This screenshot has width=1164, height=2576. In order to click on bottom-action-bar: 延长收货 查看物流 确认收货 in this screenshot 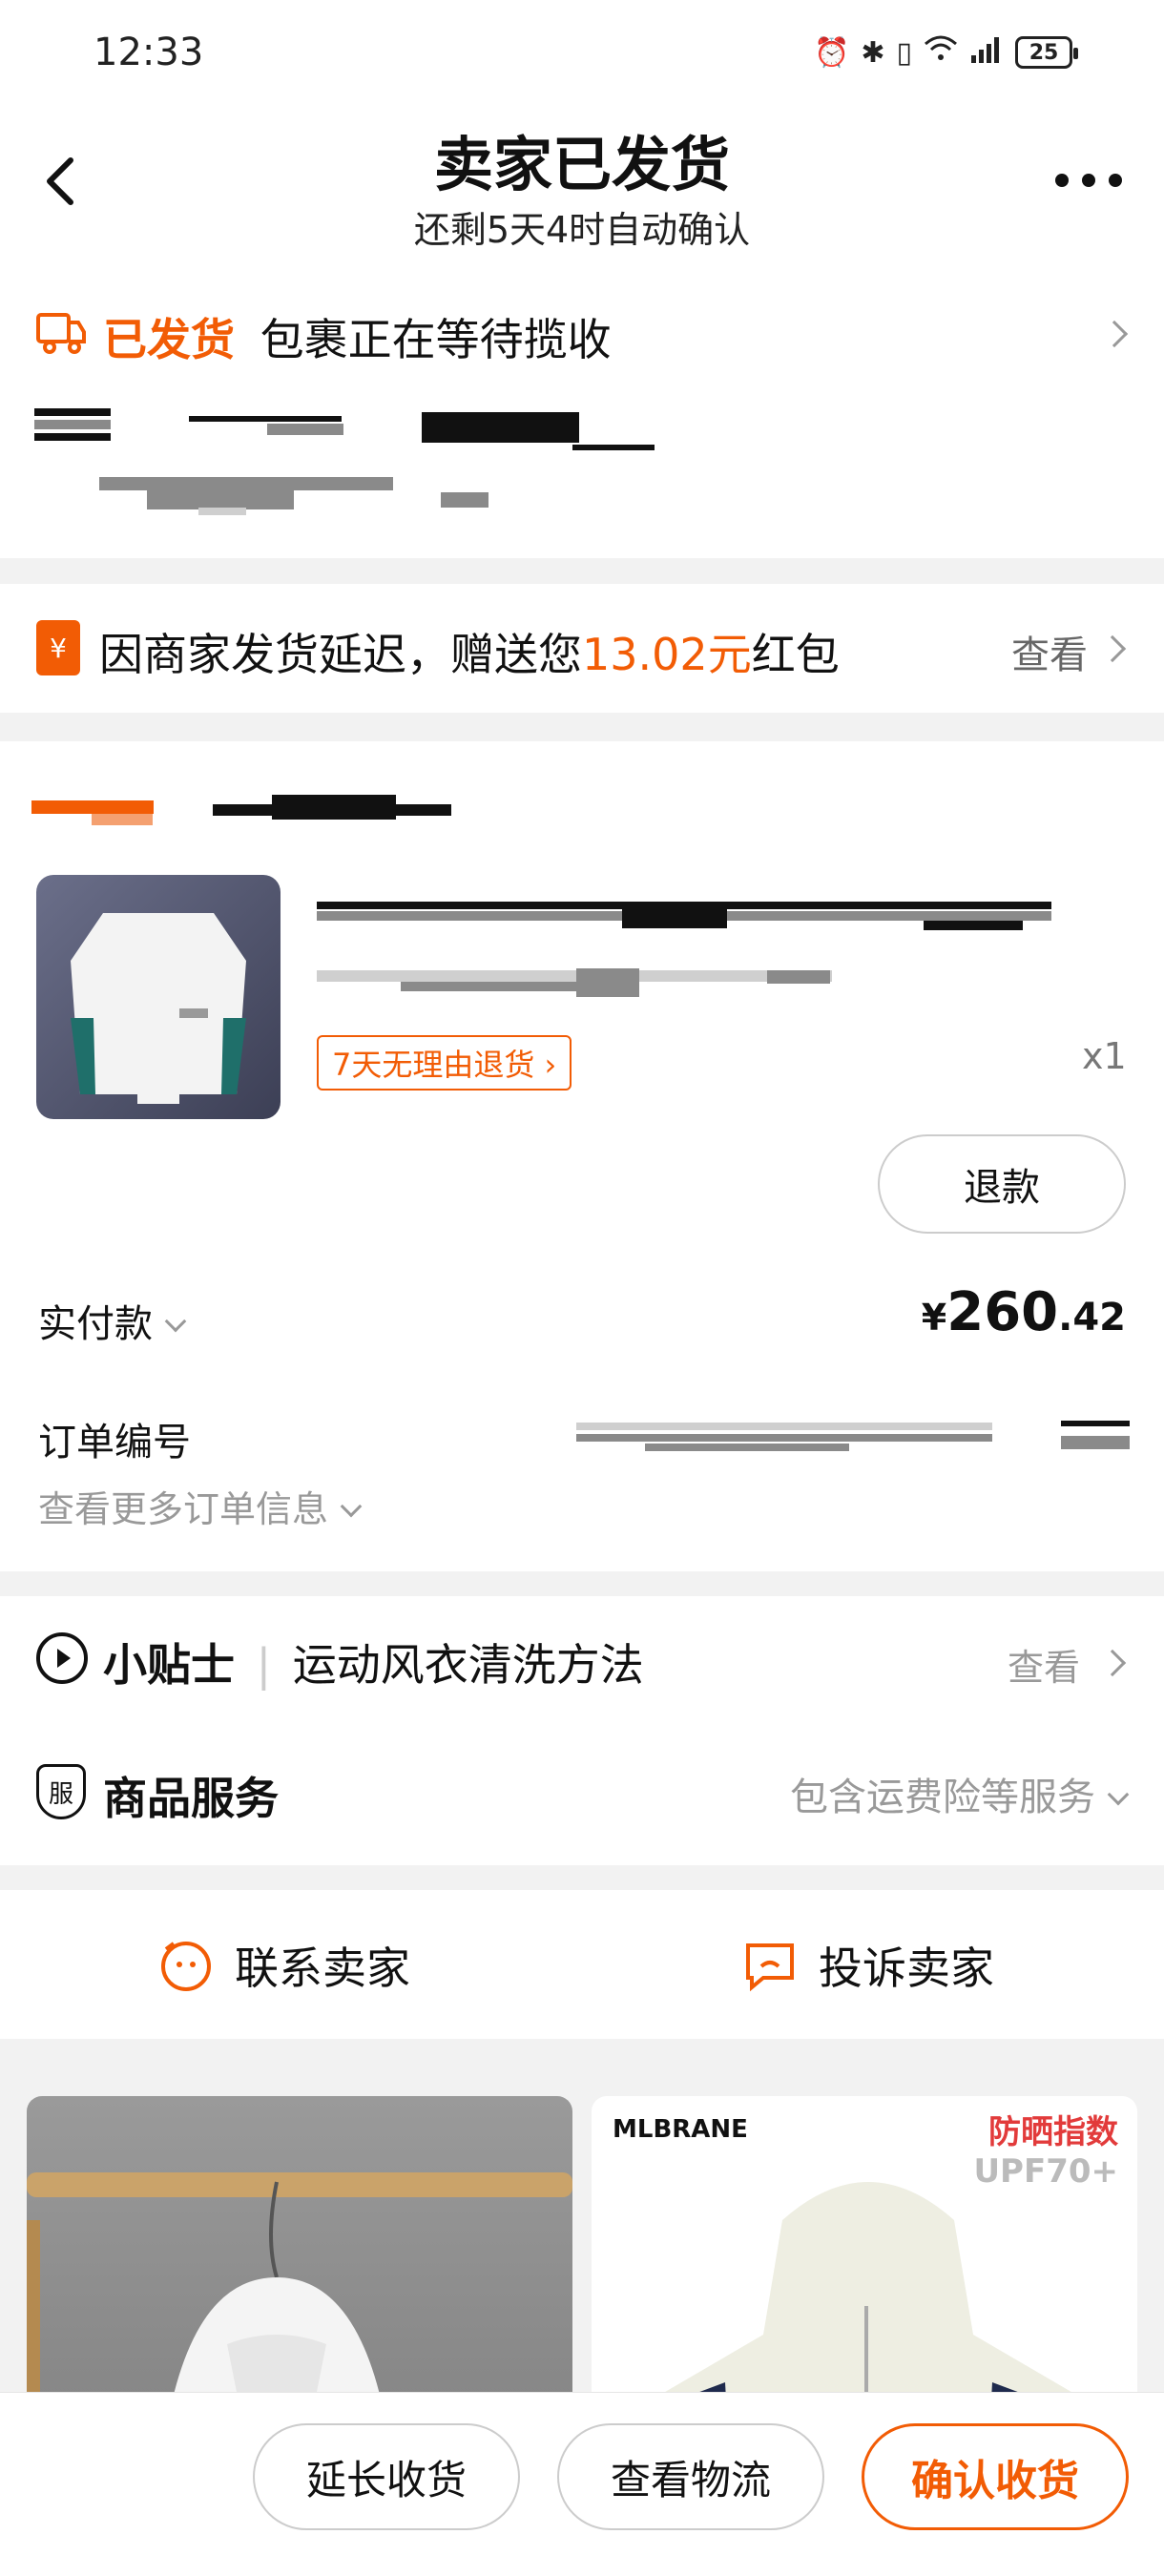, I will do `click(582, 2484)`.